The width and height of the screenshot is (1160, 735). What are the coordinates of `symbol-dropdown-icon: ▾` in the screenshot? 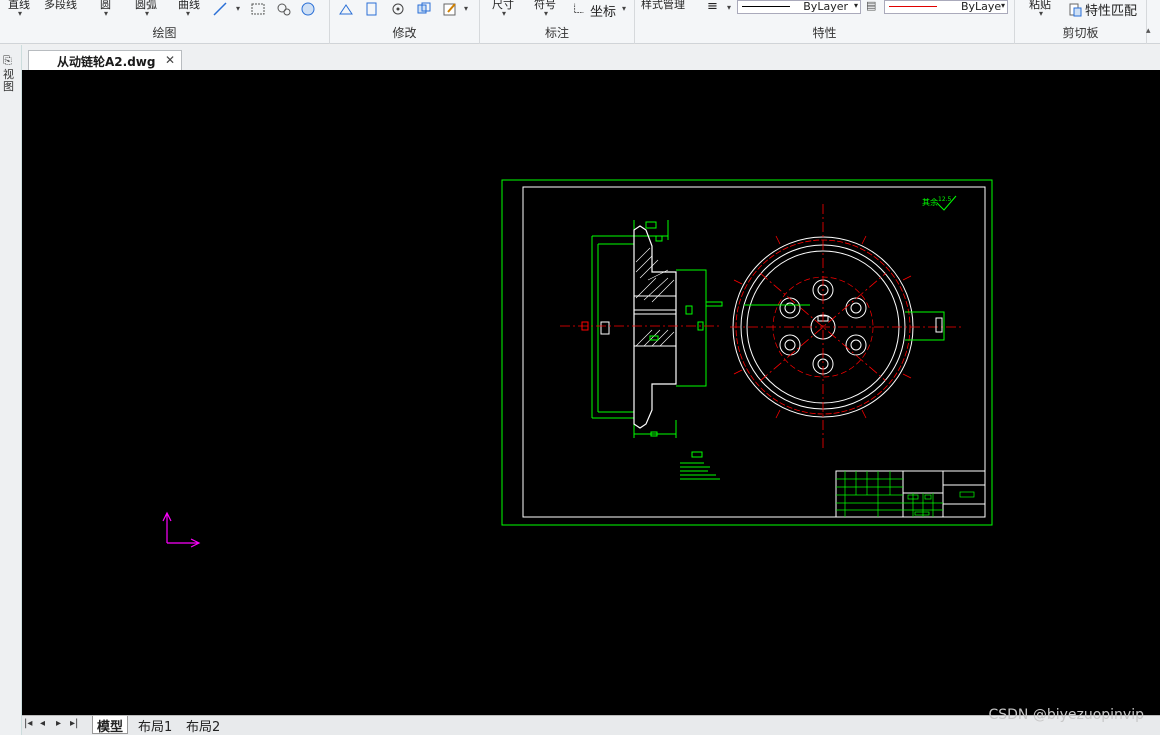 It's located at (546, 13).